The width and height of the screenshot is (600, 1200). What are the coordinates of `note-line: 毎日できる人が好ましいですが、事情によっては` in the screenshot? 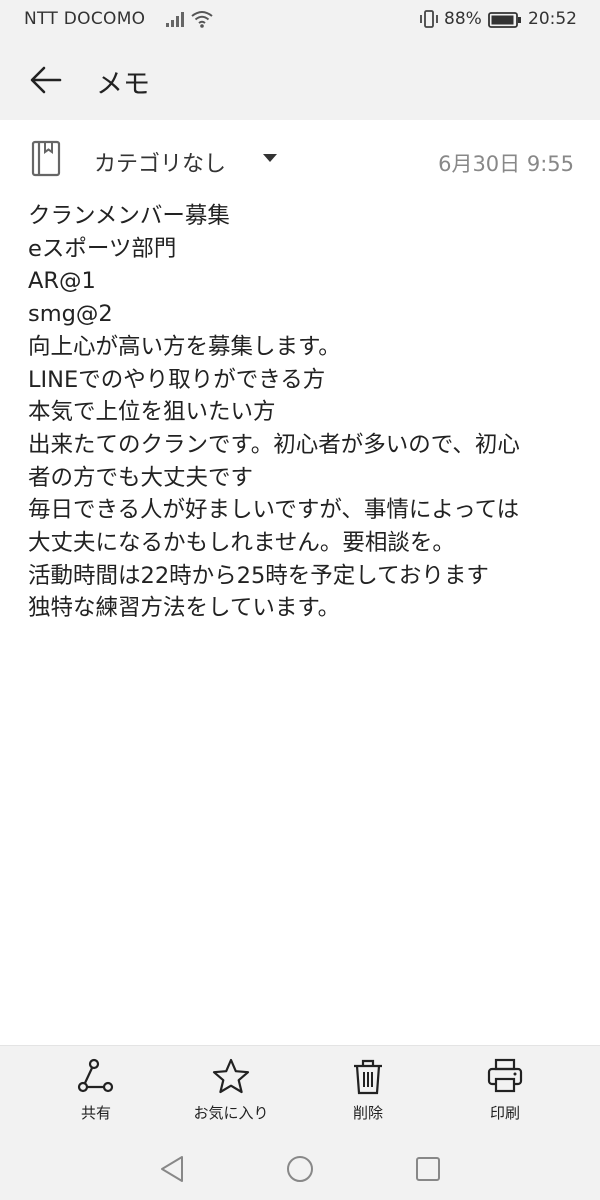 It's located at (274, 510).